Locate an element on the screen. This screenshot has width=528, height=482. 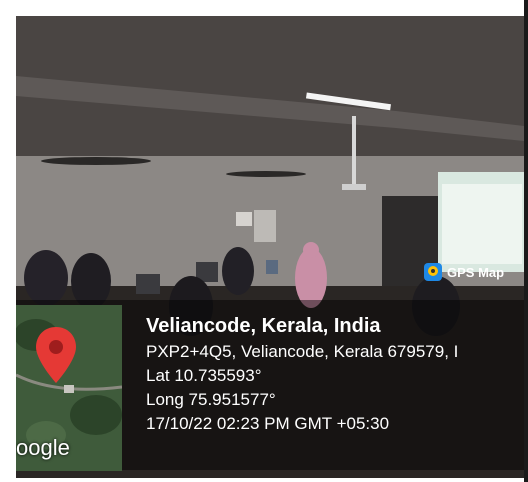
projector-rod is located at coordinates (354, 151).